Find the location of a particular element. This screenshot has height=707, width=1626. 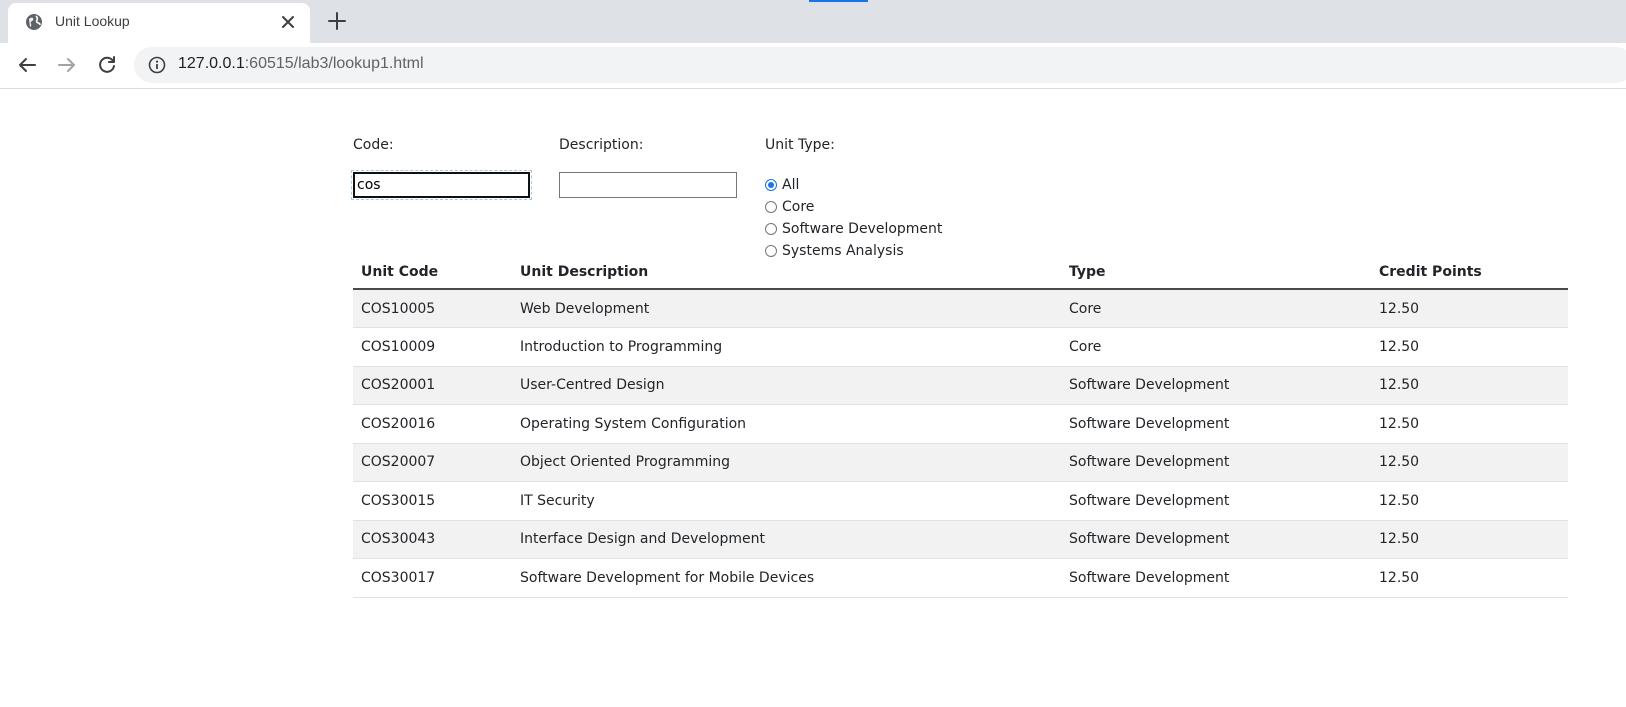

url-text: 127.0.0.1:60515/lab3/lookup1.html is located at coordinates (301, 64).